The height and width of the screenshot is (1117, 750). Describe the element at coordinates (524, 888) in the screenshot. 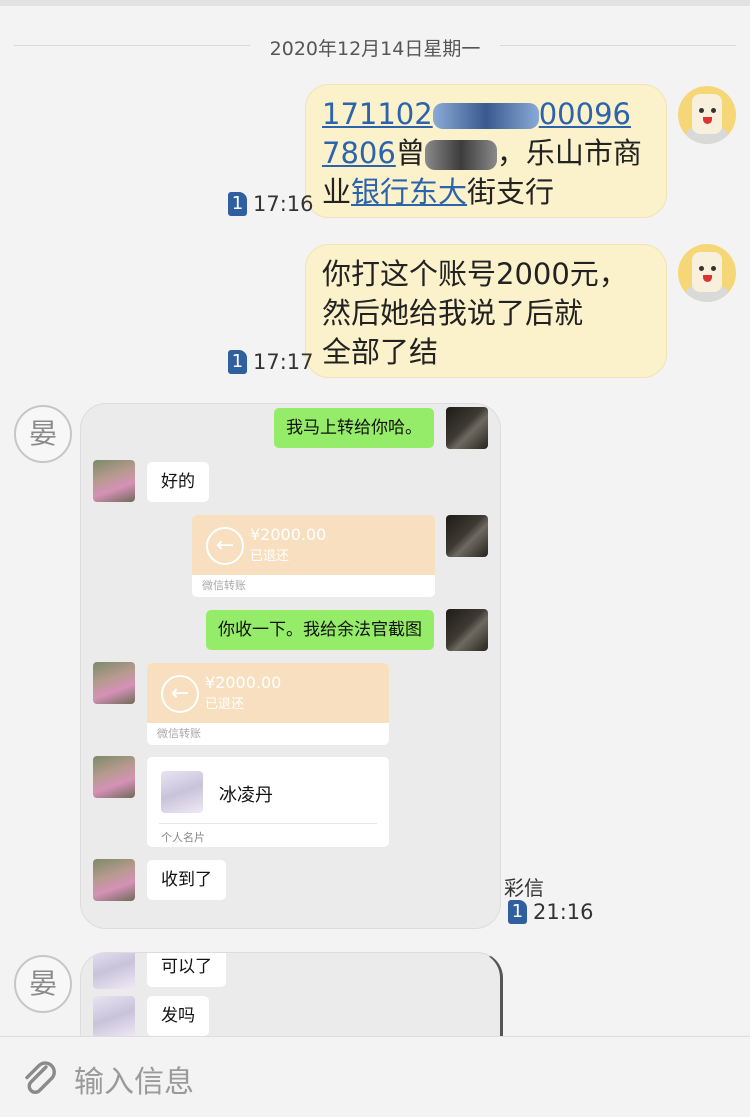

I see `mms-label: 彩信` at that location.